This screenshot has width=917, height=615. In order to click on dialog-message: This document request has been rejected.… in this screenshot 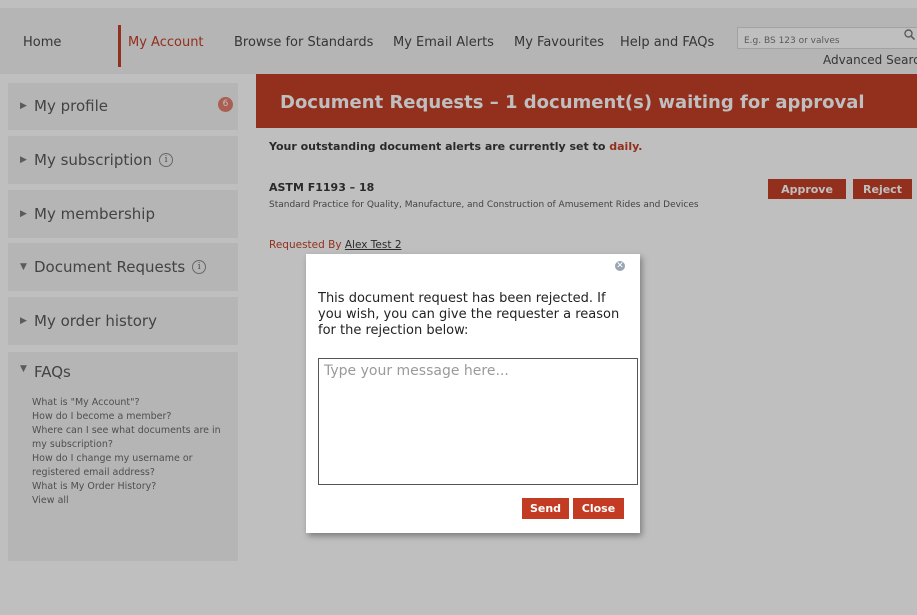, I will do `click(469, 314)`.